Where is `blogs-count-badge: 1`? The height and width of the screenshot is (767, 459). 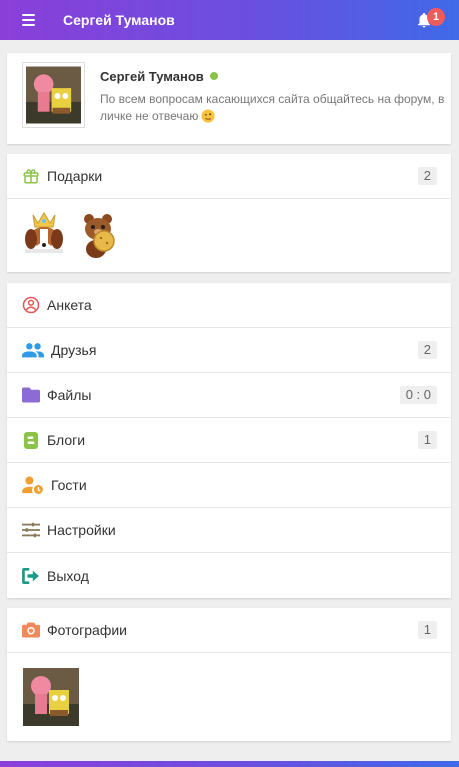 blogs-count-badge: 1 is located at coordinates (427, 440).